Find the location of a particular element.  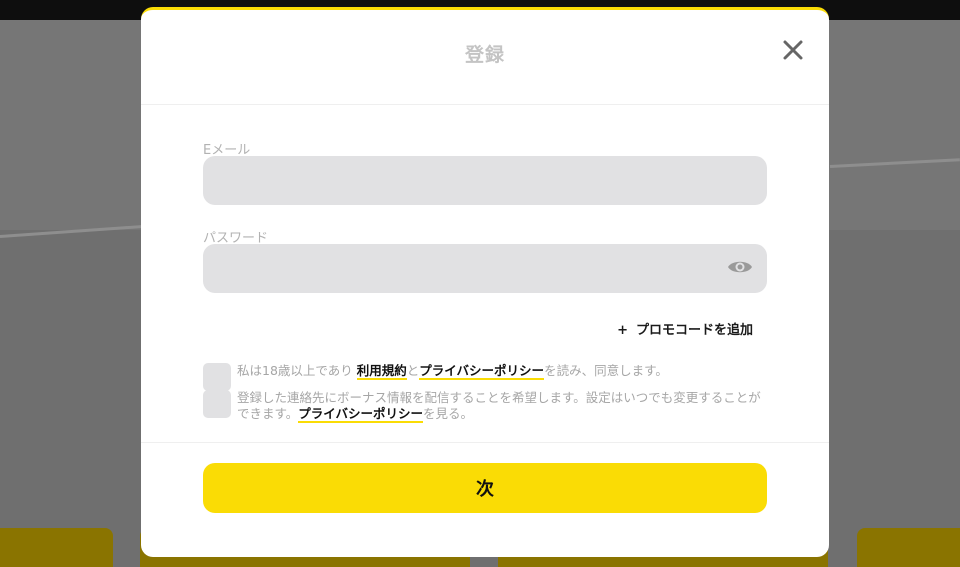

close-icon is located at coordinates (793, 50).